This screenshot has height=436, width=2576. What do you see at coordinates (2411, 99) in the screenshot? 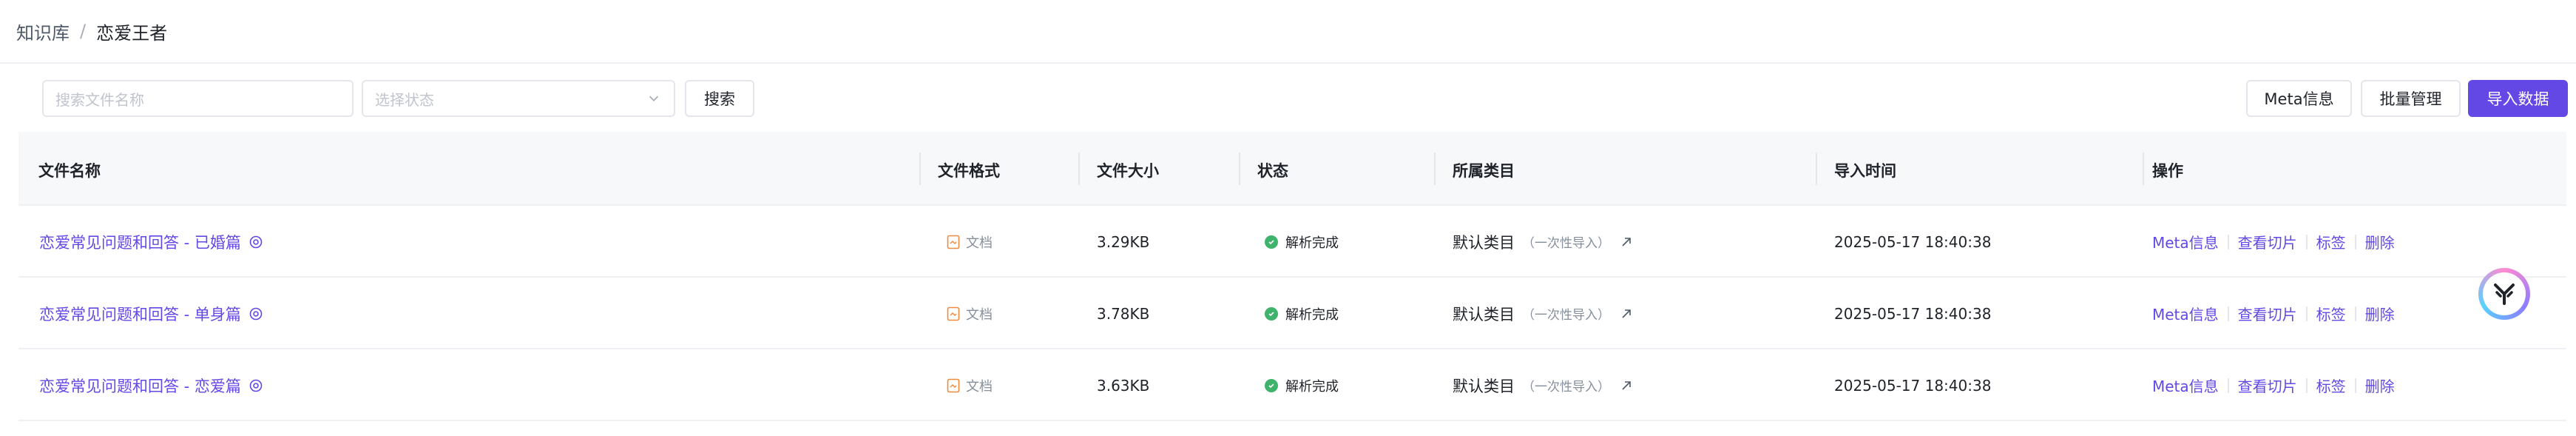
I see `batch-manage-button: 批量管理` at bounding box center [2411, 99].